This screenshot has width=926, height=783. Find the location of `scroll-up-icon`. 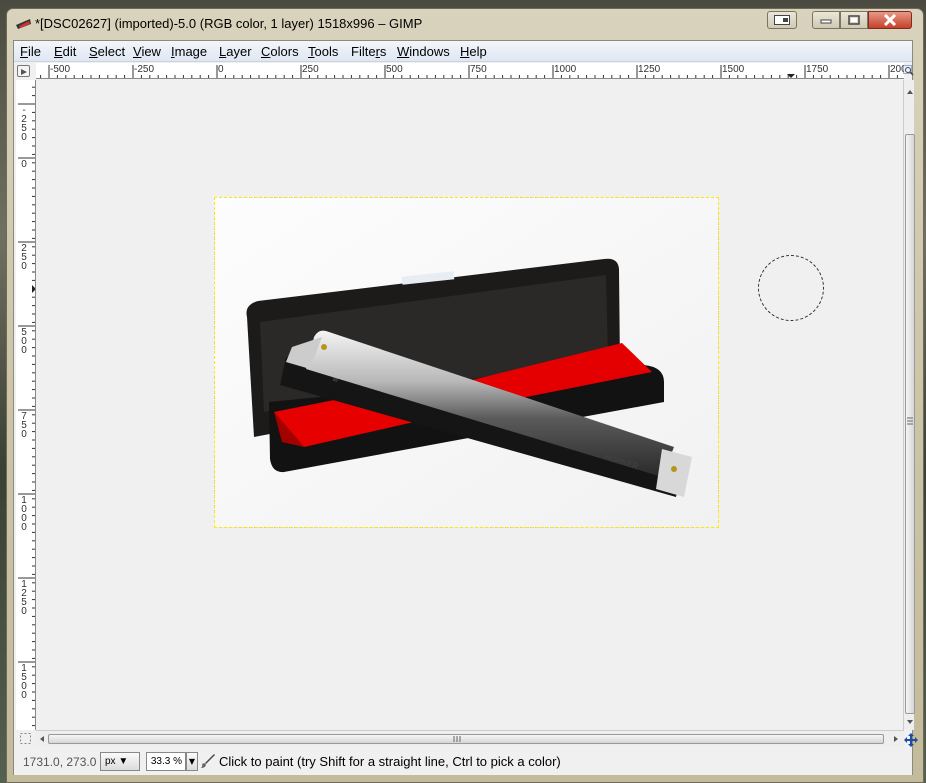

scroll-up-icon is located at coordinates (910, 92).